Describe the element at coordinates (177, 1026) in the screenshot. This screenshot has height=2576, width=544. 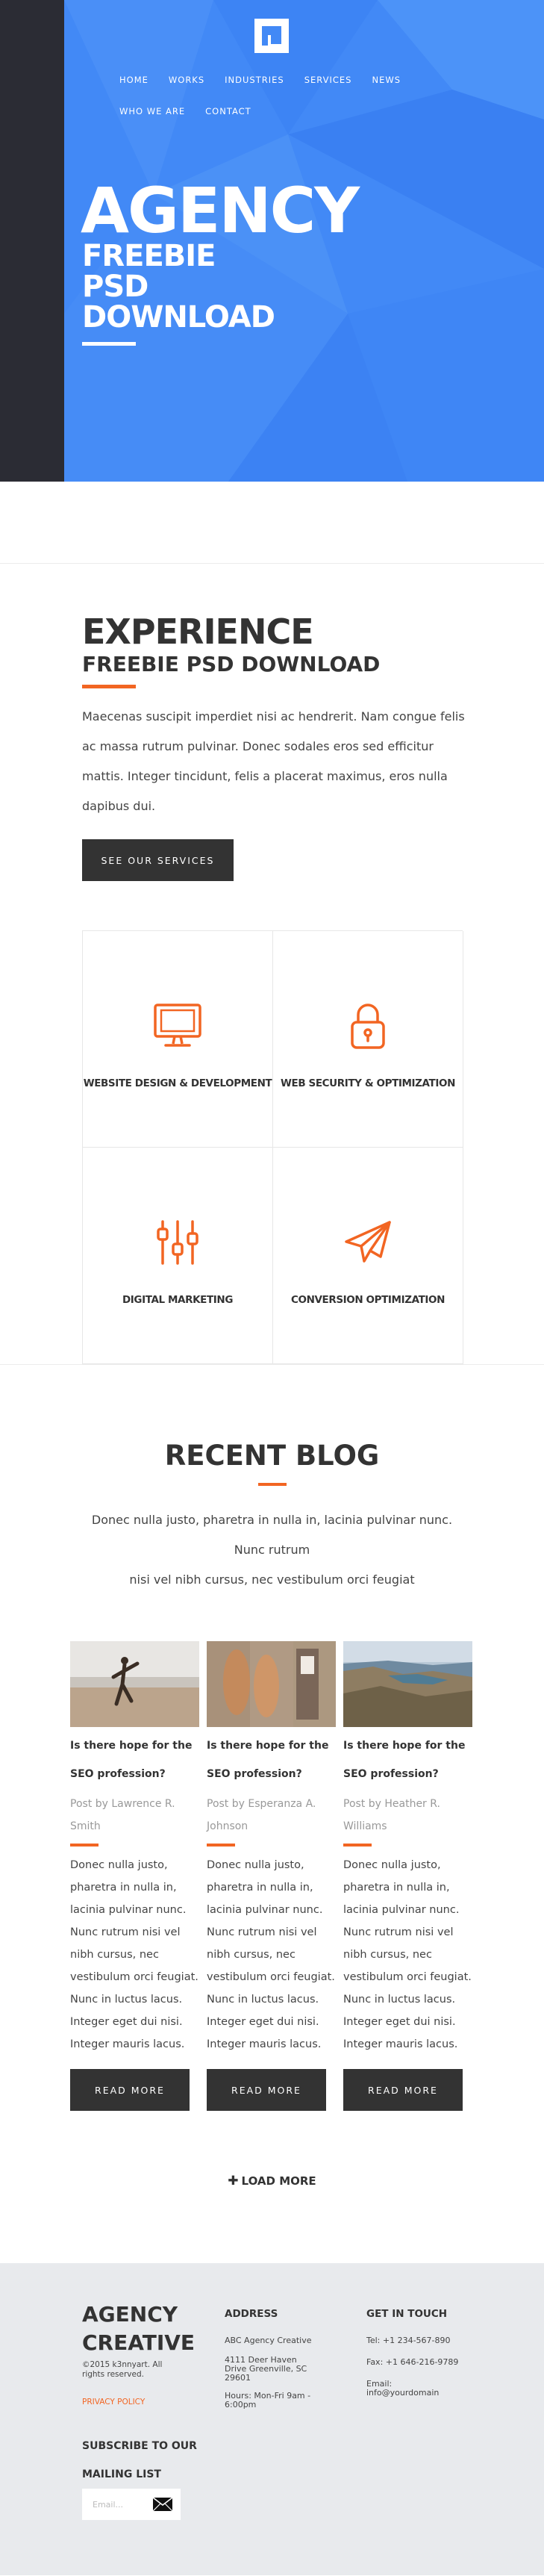
I see `monitor-icon` at that location.